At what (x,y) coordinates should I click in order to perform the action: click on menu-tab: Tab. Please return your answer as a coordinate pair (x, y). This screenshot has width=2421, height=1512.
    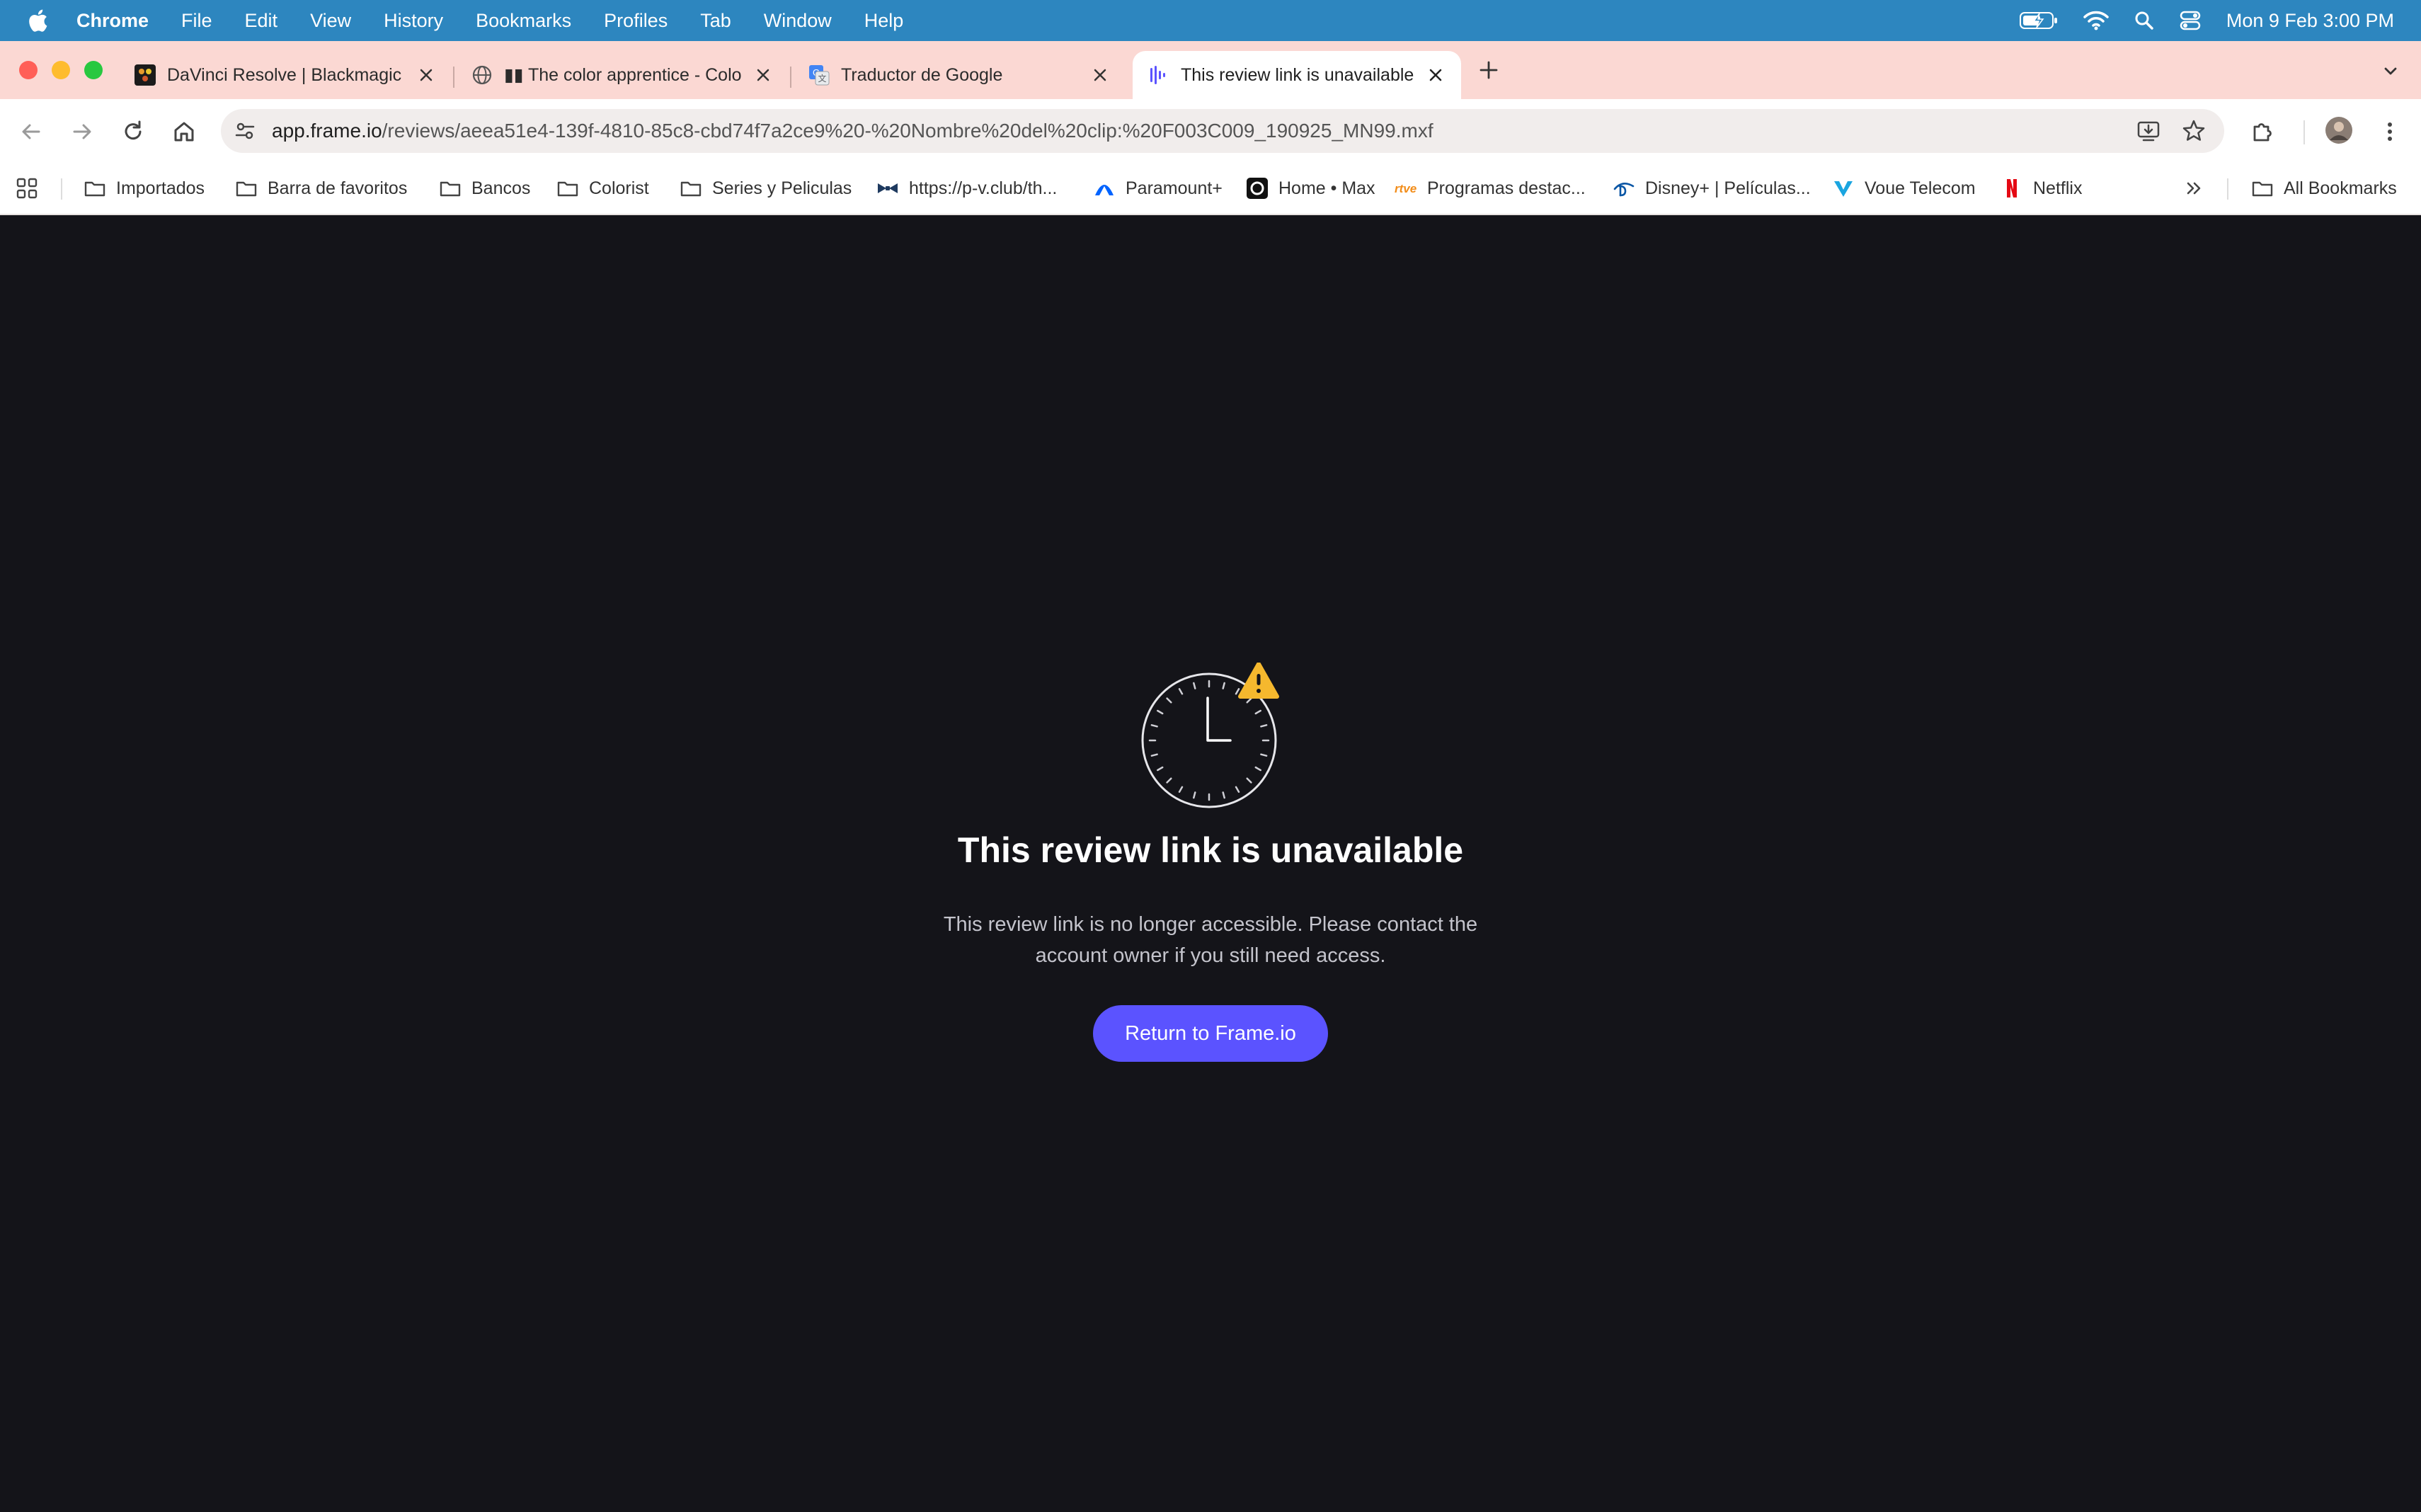
    Looking at the image, I should click on (715, 21).